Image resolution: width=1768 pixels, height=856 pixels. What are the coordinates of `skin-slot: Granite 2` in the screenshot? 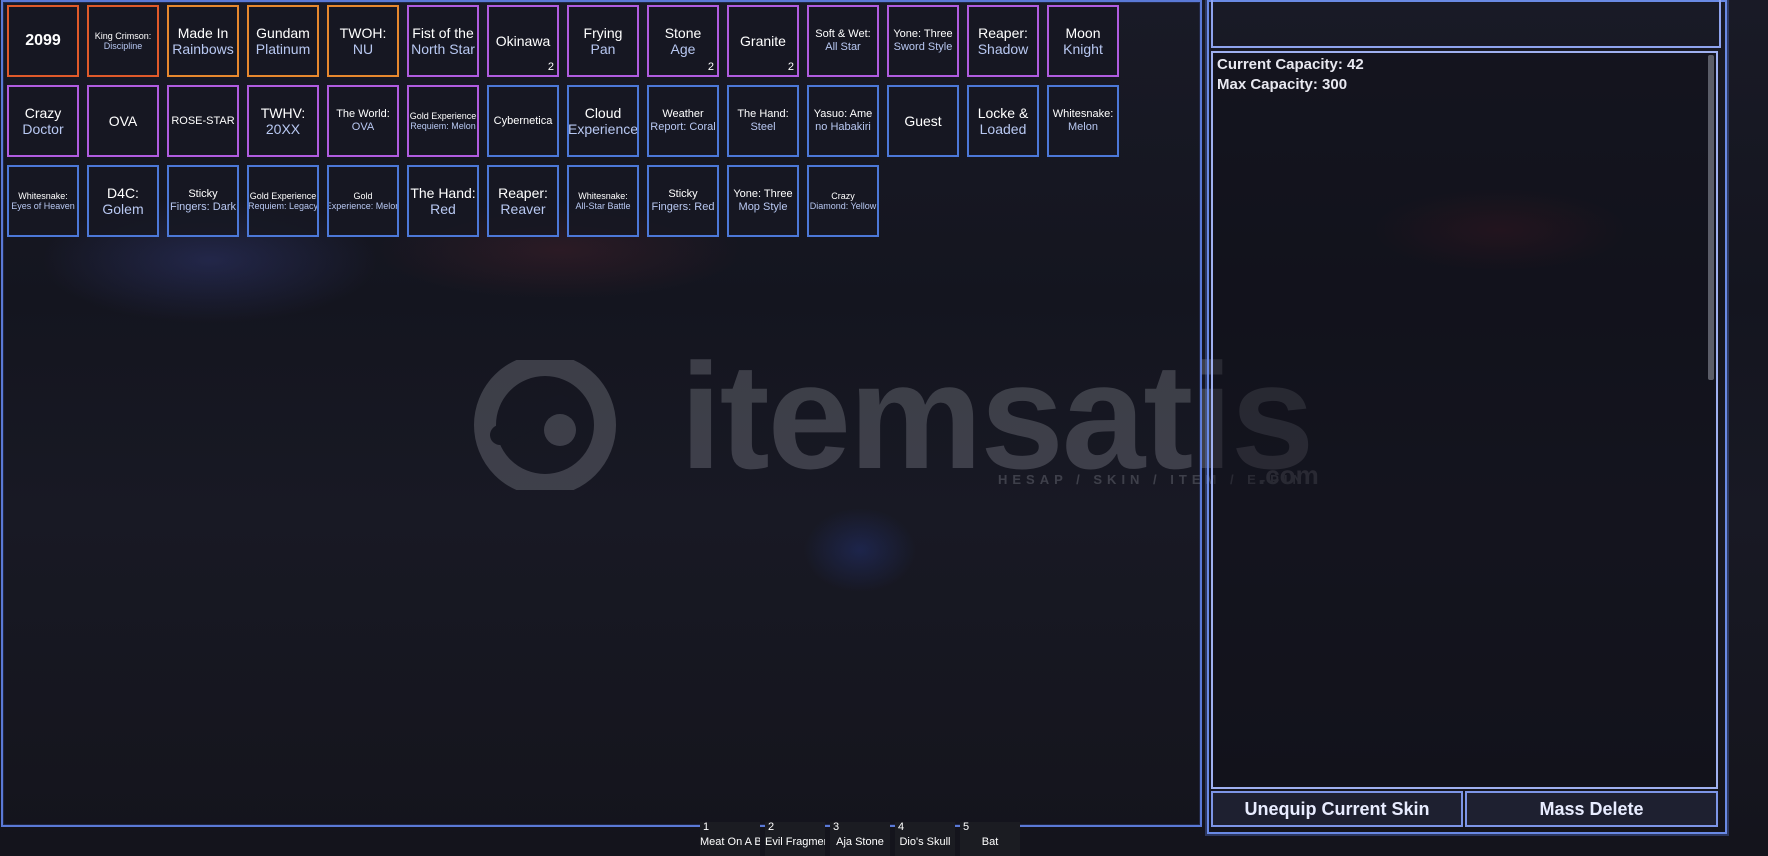 It's located at (763, 41).